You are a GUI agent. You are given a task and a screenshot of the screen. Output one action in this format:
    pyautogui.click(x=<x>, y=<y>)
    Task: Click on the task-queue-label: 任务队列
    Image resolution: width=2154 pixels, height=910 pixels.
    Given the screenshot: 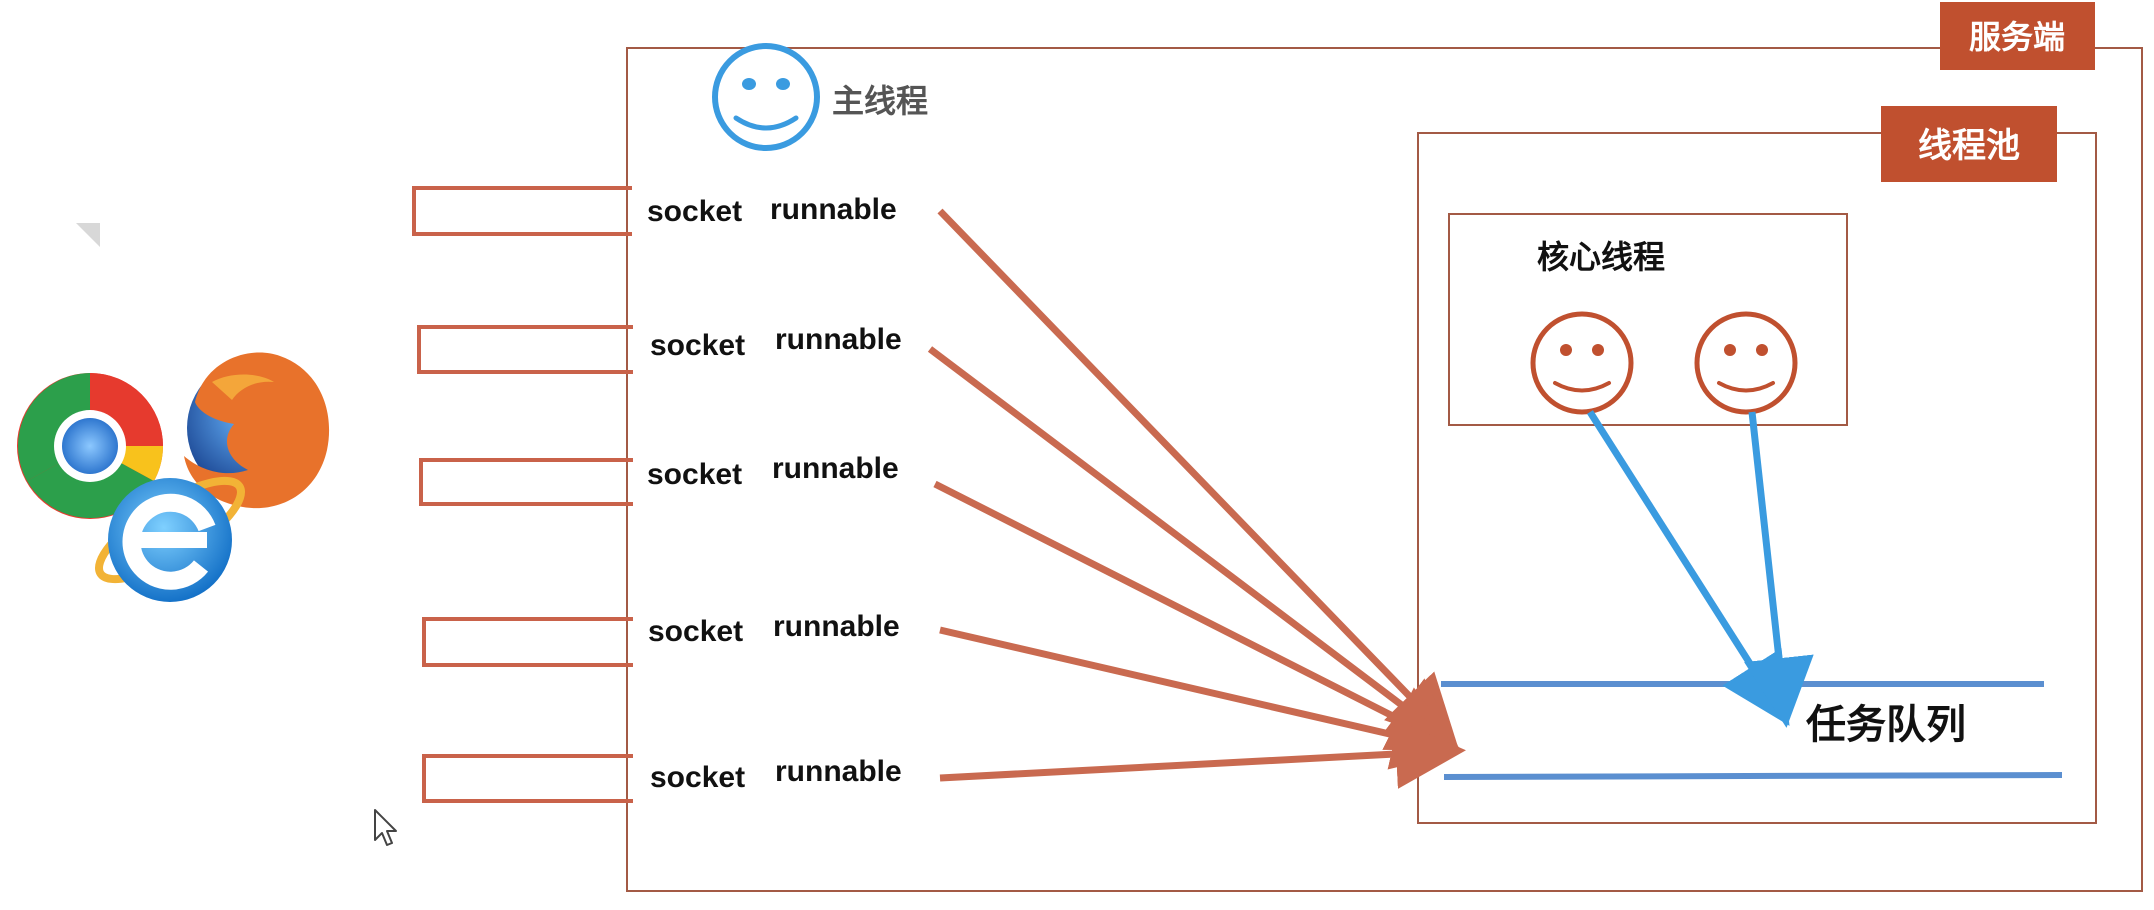 What is the action you would take?
    pyautogui.click(x=1886, y=725)
    